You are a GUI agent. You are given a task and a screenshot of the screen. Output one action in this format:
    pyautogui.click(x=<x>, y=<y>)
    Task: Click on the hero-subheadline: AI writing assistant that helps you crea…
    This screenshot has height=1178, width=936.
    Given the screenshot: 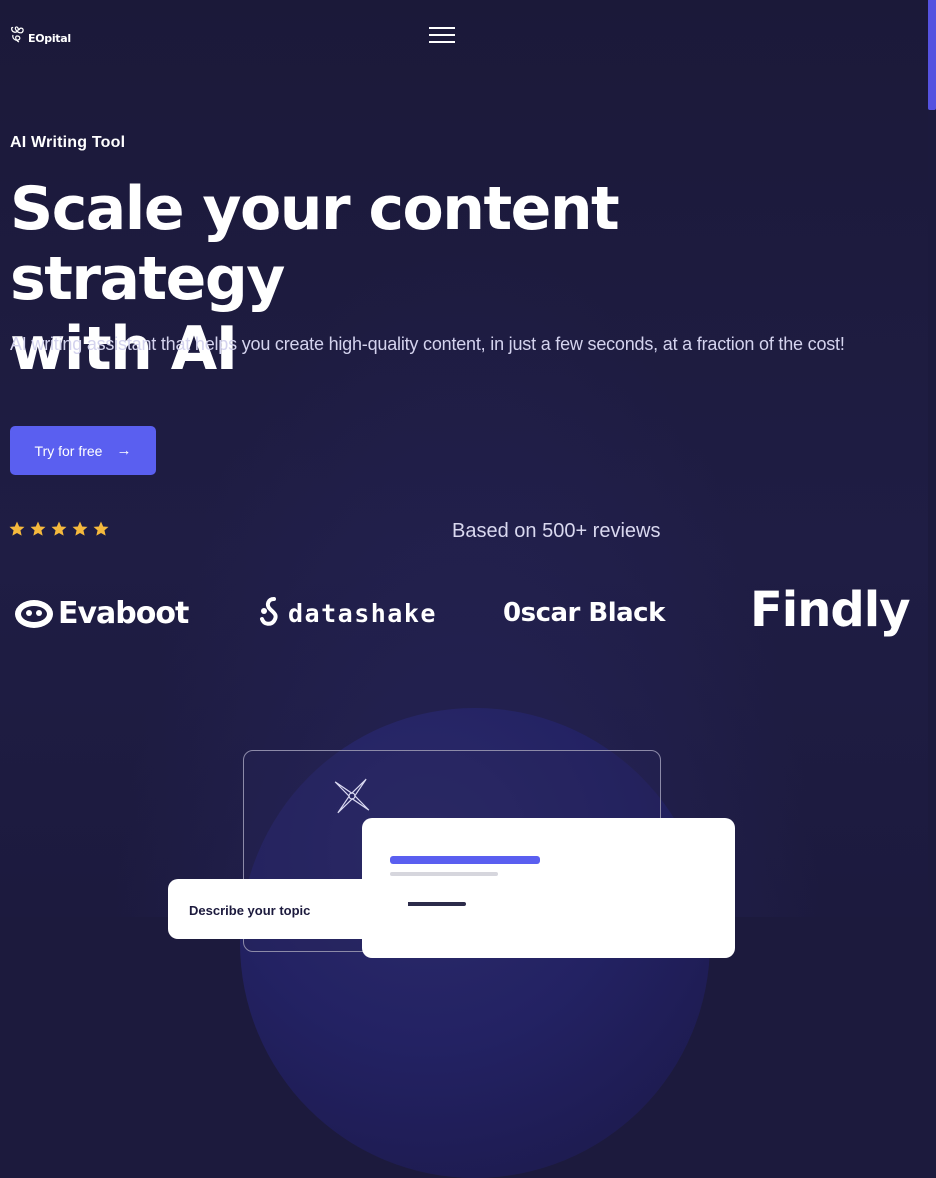 What is the action you would take?
    pyautogui.click(x=427, y=344)
    